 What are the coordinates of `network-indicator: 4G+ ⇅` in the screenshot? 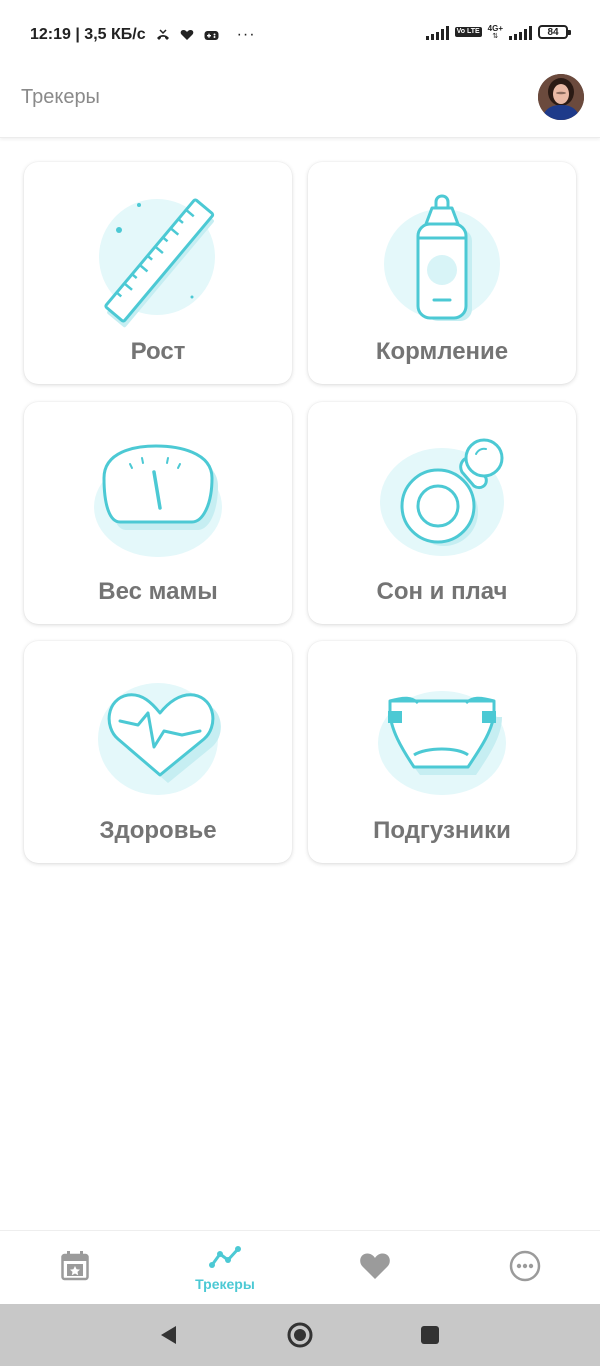 It's located at (495, 31).